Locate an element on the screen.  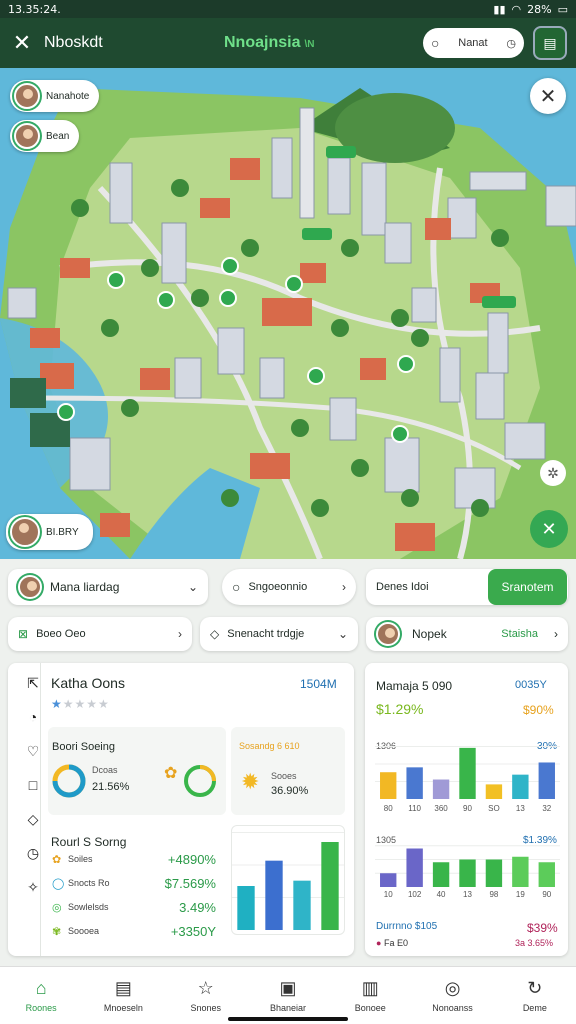
top-search-label: Nanat is located at coordinates (473, 43).